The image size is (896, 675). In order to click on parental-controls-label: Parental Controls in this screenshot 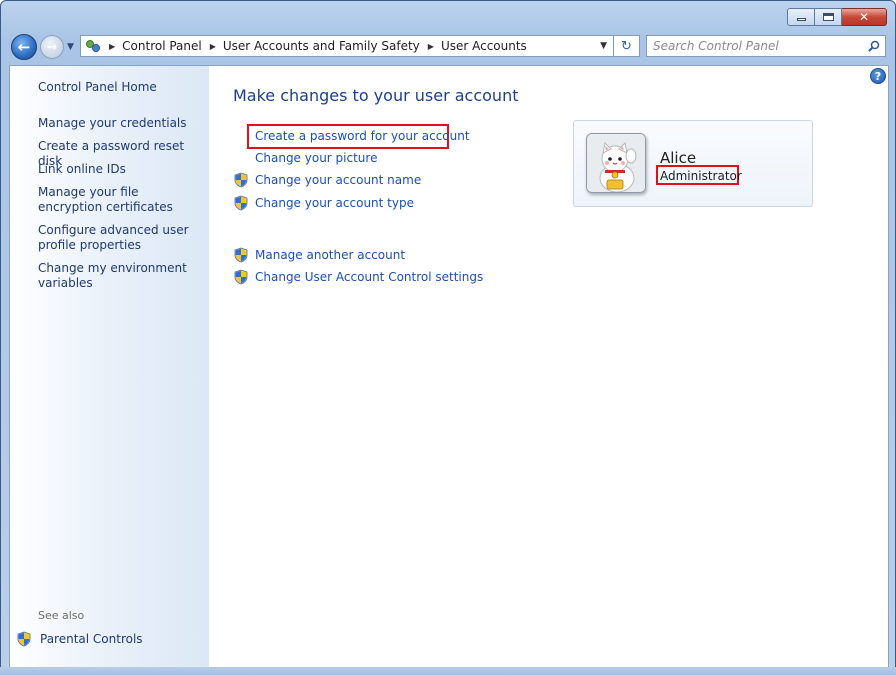, I will do `click(91, 639)`.